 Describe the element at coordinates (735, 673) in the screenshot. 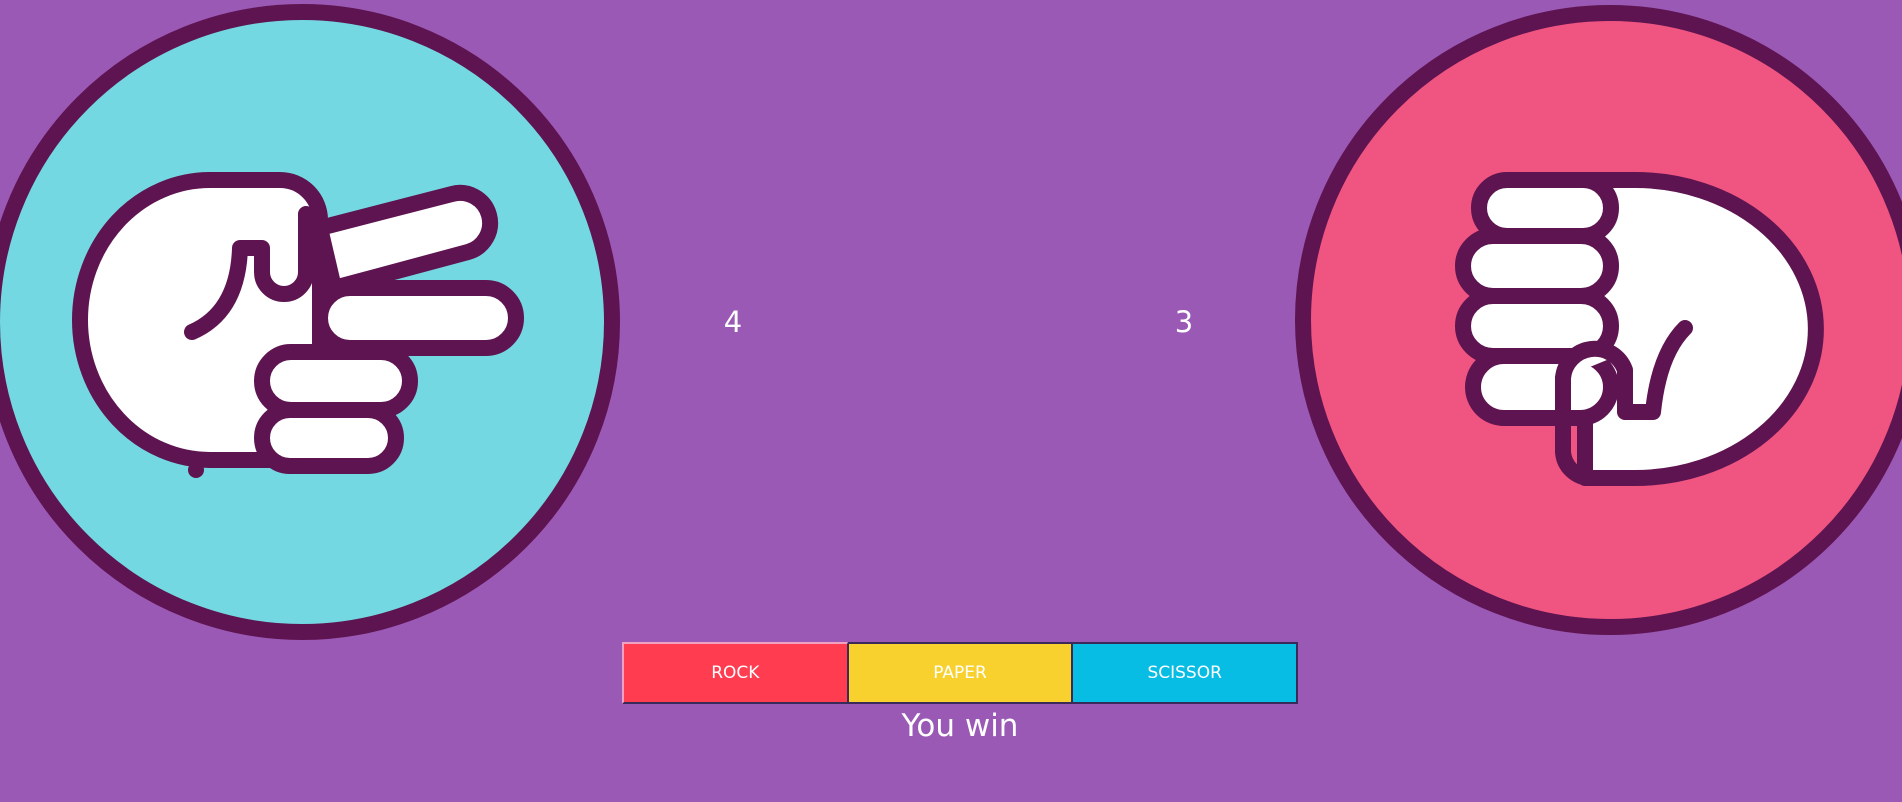

I see `rock-button: ROCK` at that location.